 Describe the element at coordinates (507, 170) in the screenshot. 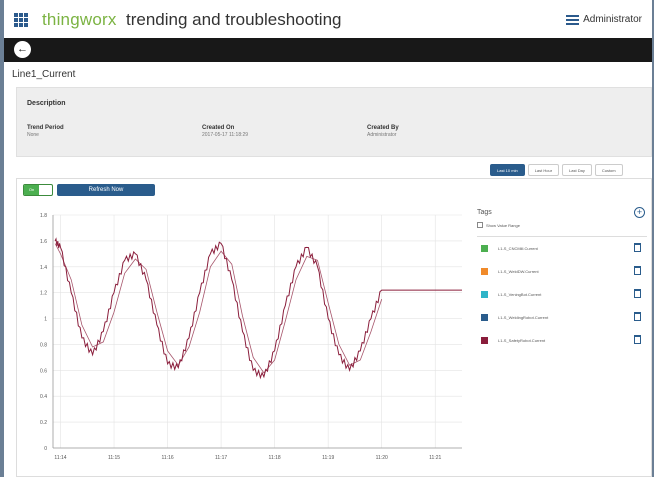

I see `range-last-10-min-button: Last 10 min` at that location.